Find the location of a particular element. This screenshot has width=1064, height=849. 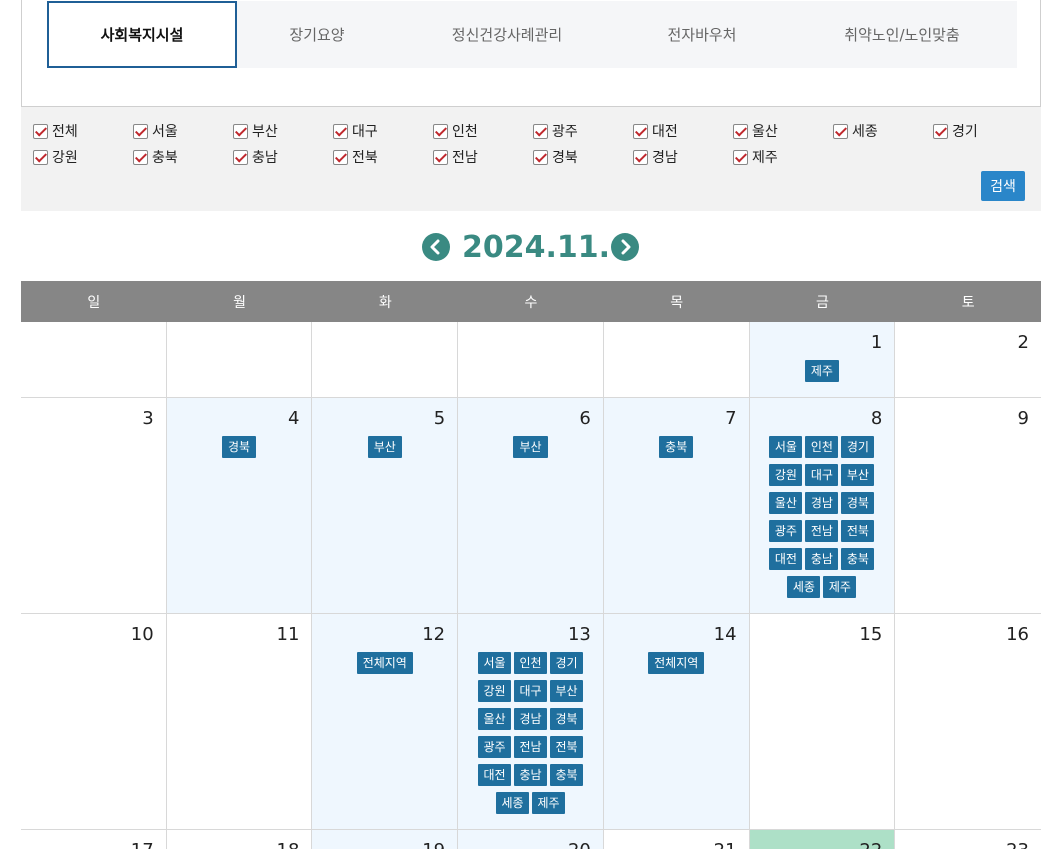

calendar-day: 23 is located at coordinates (968, 839).